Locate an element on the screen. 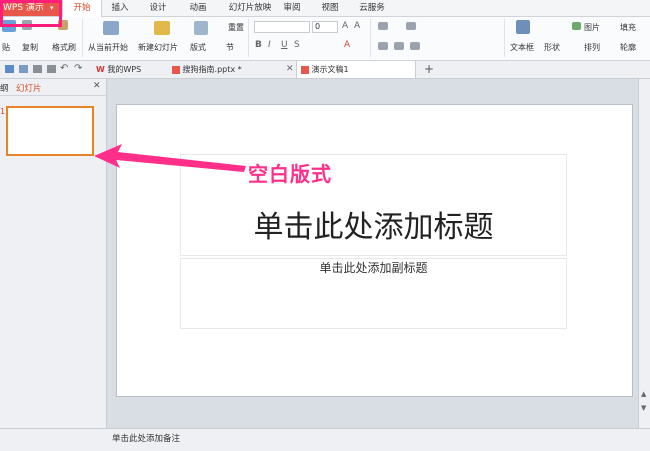  arrow-head-icon is located at coordinates (170, 158).